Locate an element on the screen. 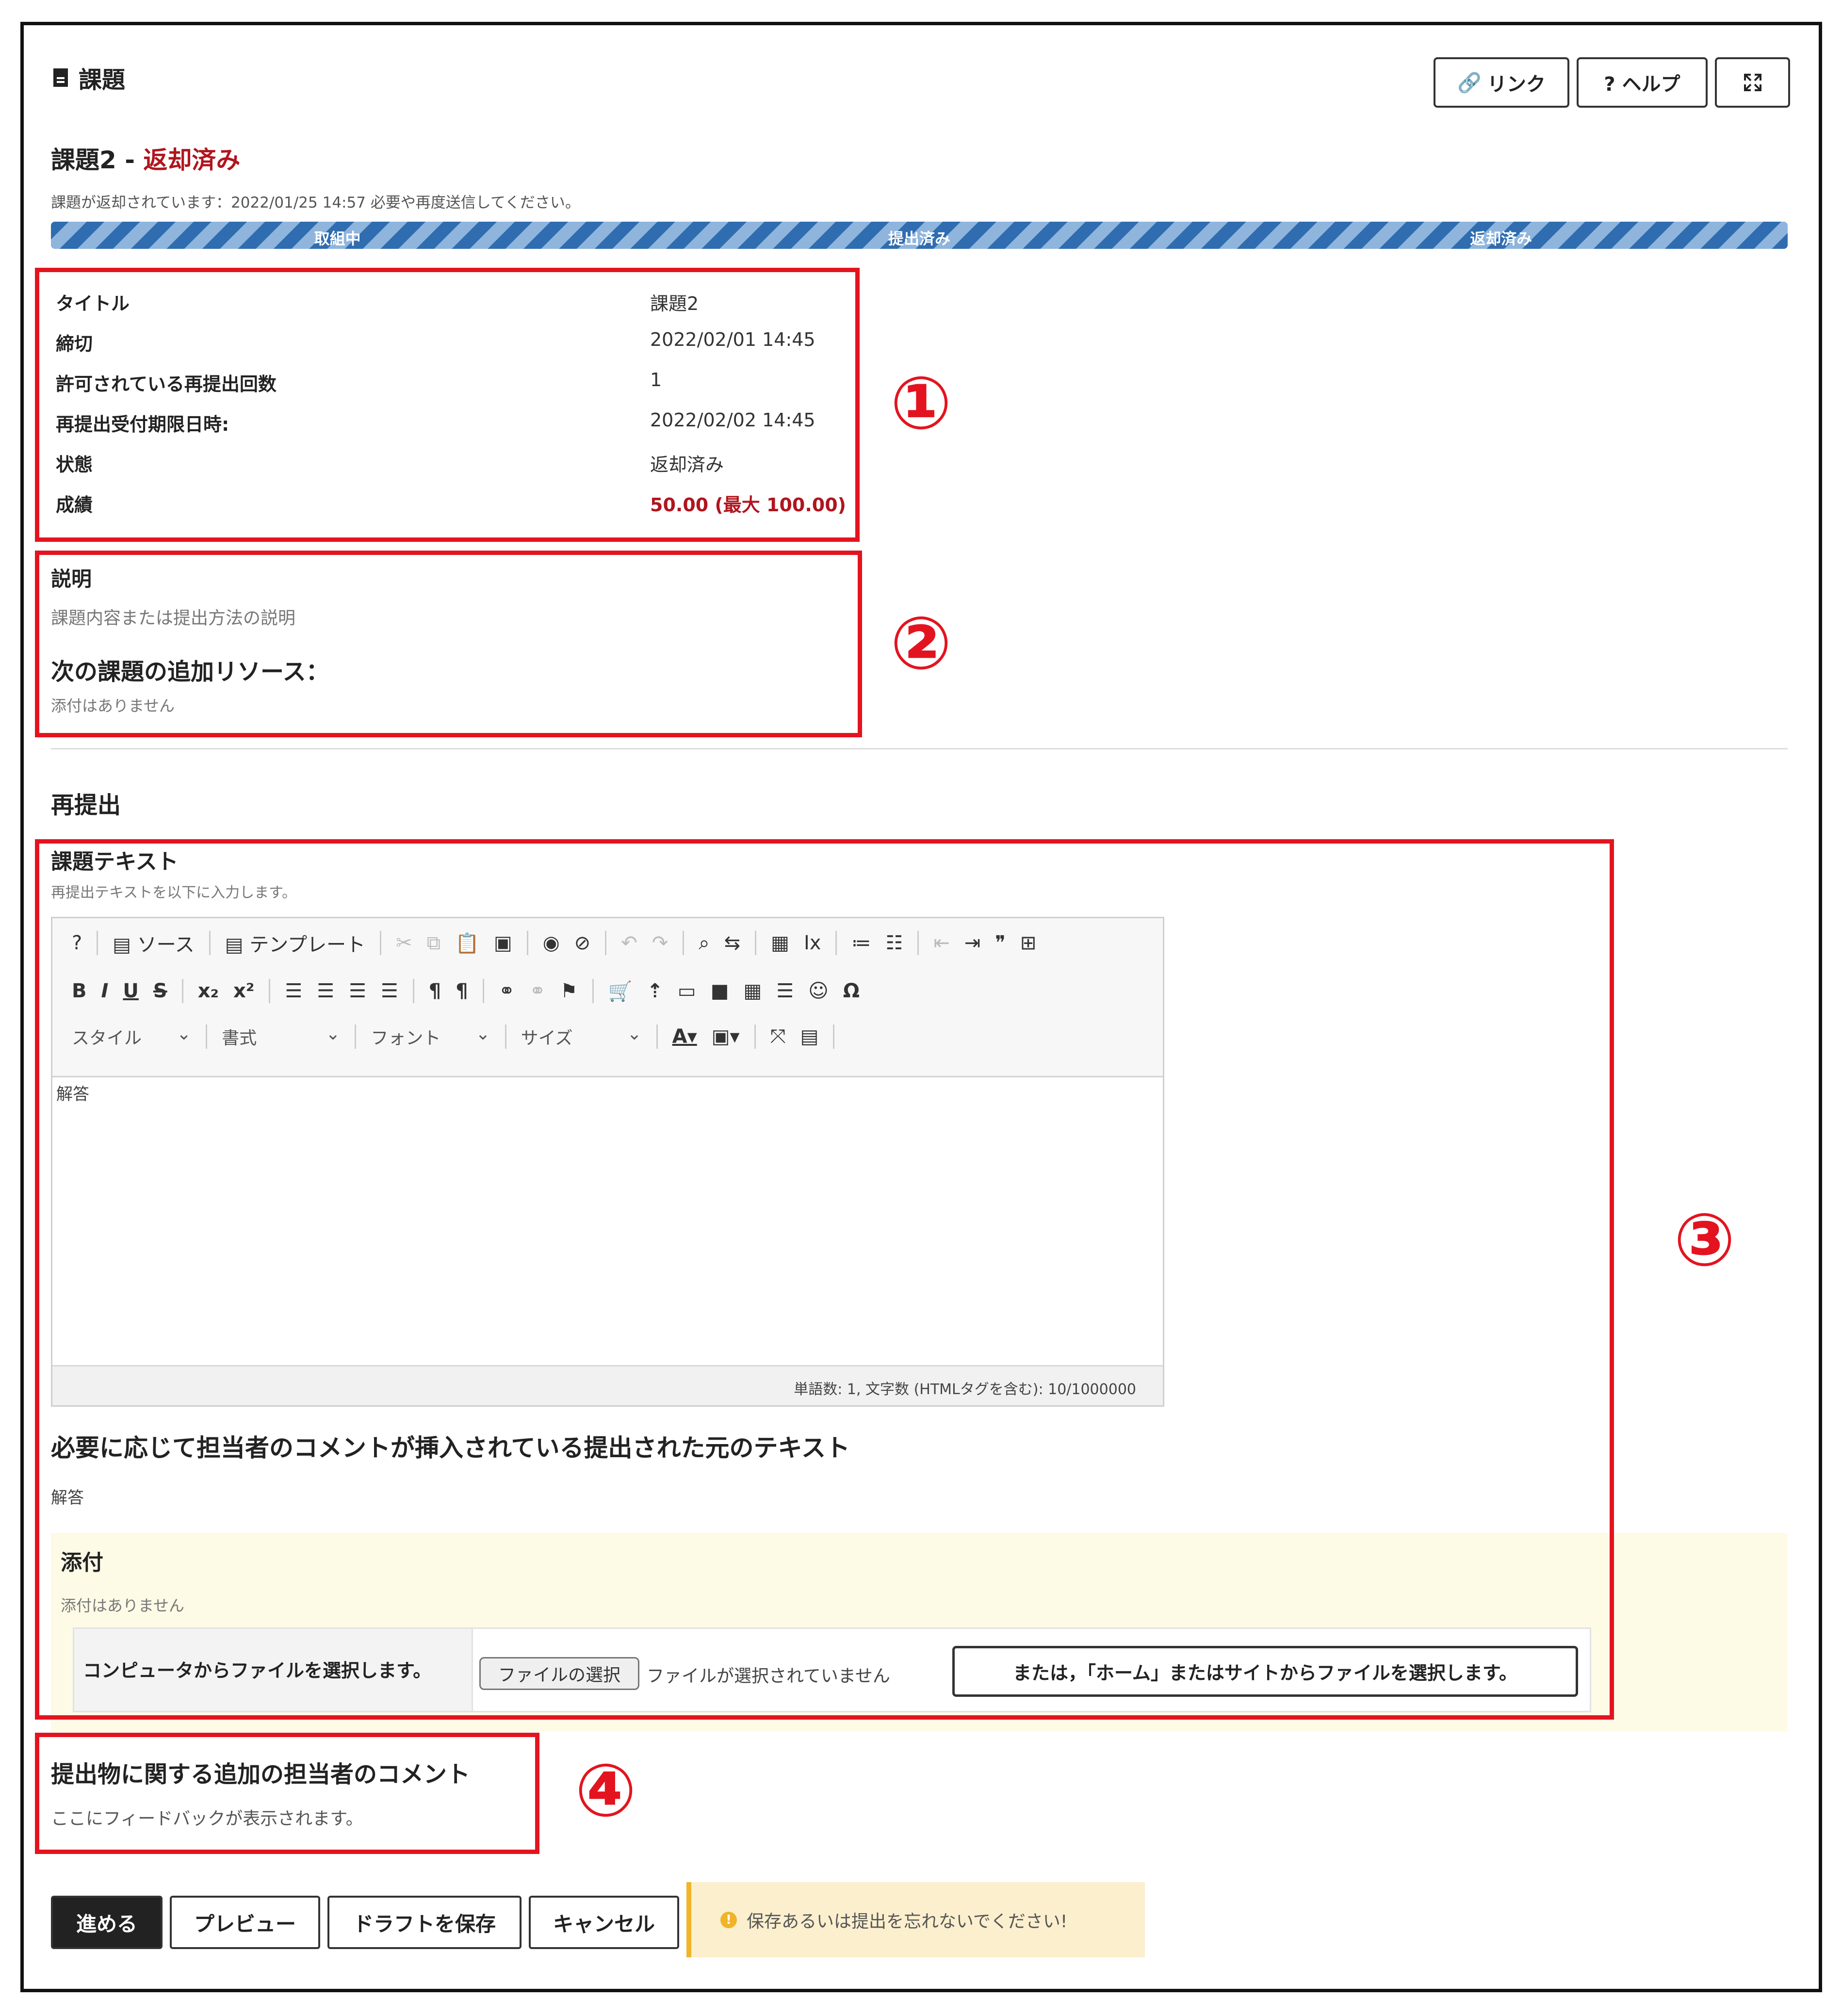 The image size is (1842, 2016). assignment-text-heading: 課題テキスト is located at coordinates (115, 861).